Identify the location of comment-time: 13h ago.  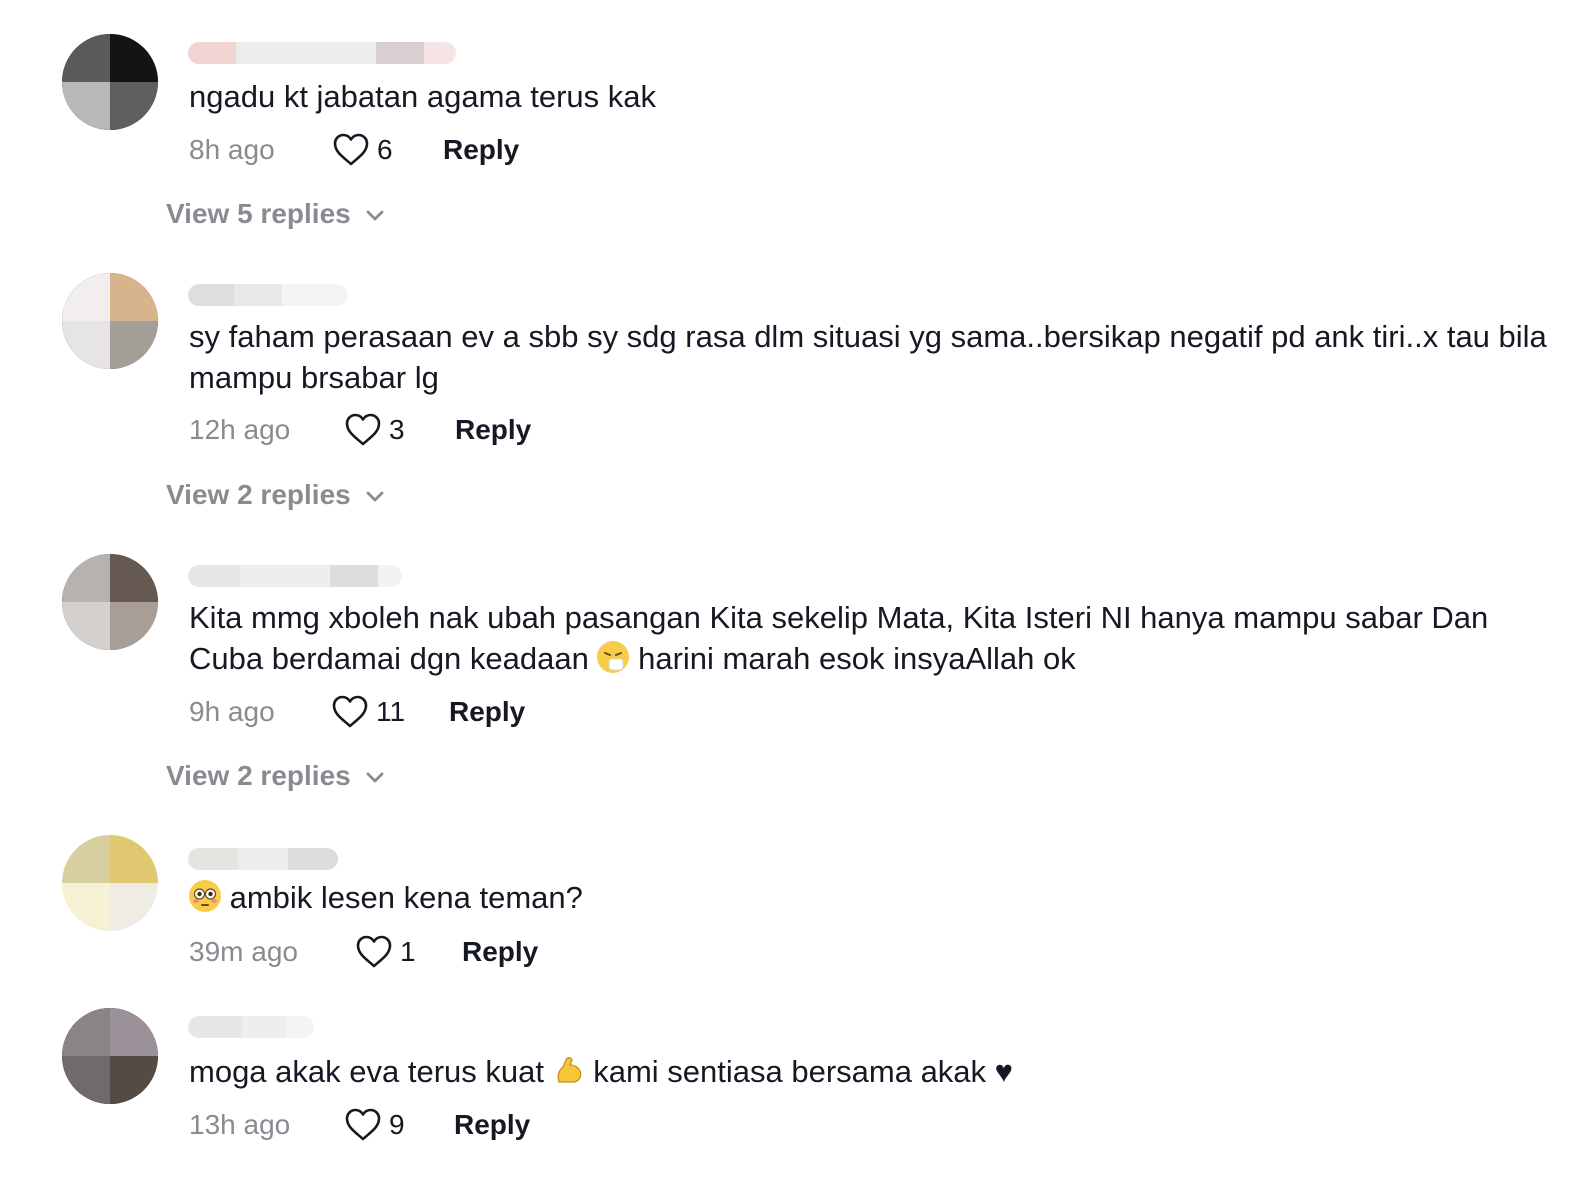
(240, 1124).